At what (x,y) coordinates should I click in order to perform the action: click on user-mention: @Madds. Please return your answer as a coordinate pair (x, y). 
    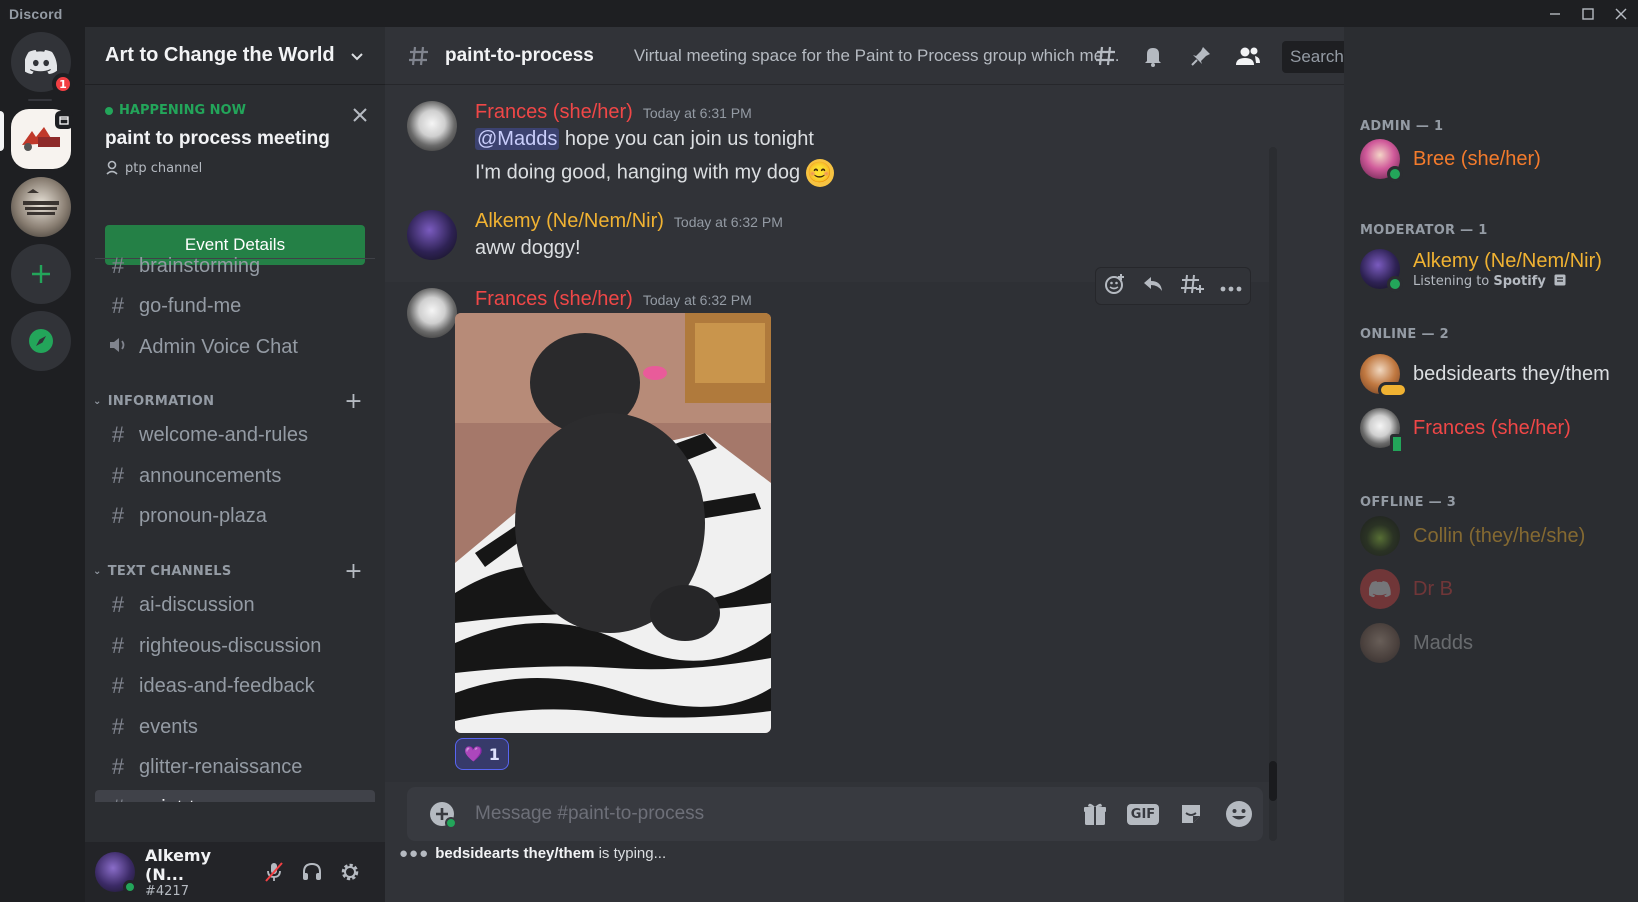
    Looking at the image, I should click on (517, 139).